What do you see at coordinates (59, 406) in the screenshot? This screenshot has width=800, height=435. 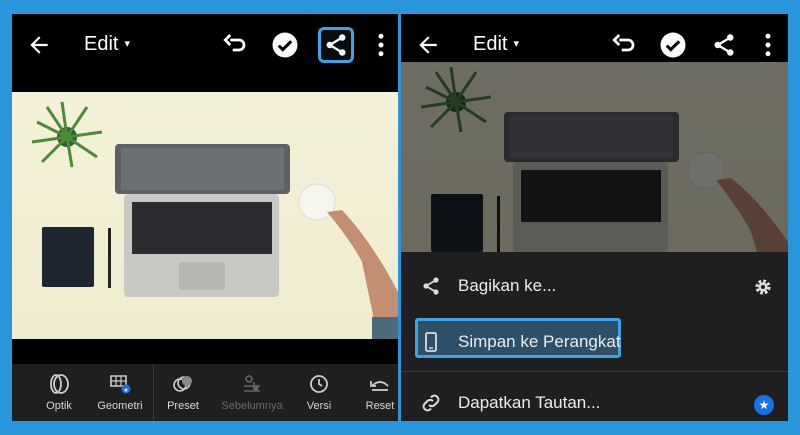 I see `tool-label: Optik` at bounding box center [59, 406].